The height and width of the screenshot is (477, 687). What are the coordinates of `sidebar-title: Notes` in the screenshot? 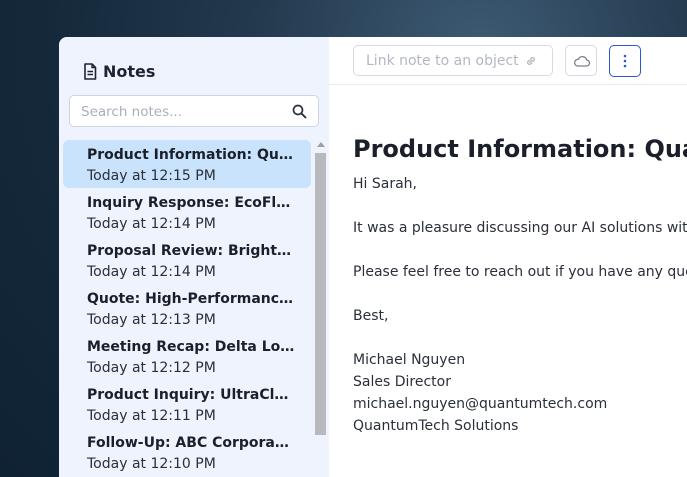 It's located at (129, 71).